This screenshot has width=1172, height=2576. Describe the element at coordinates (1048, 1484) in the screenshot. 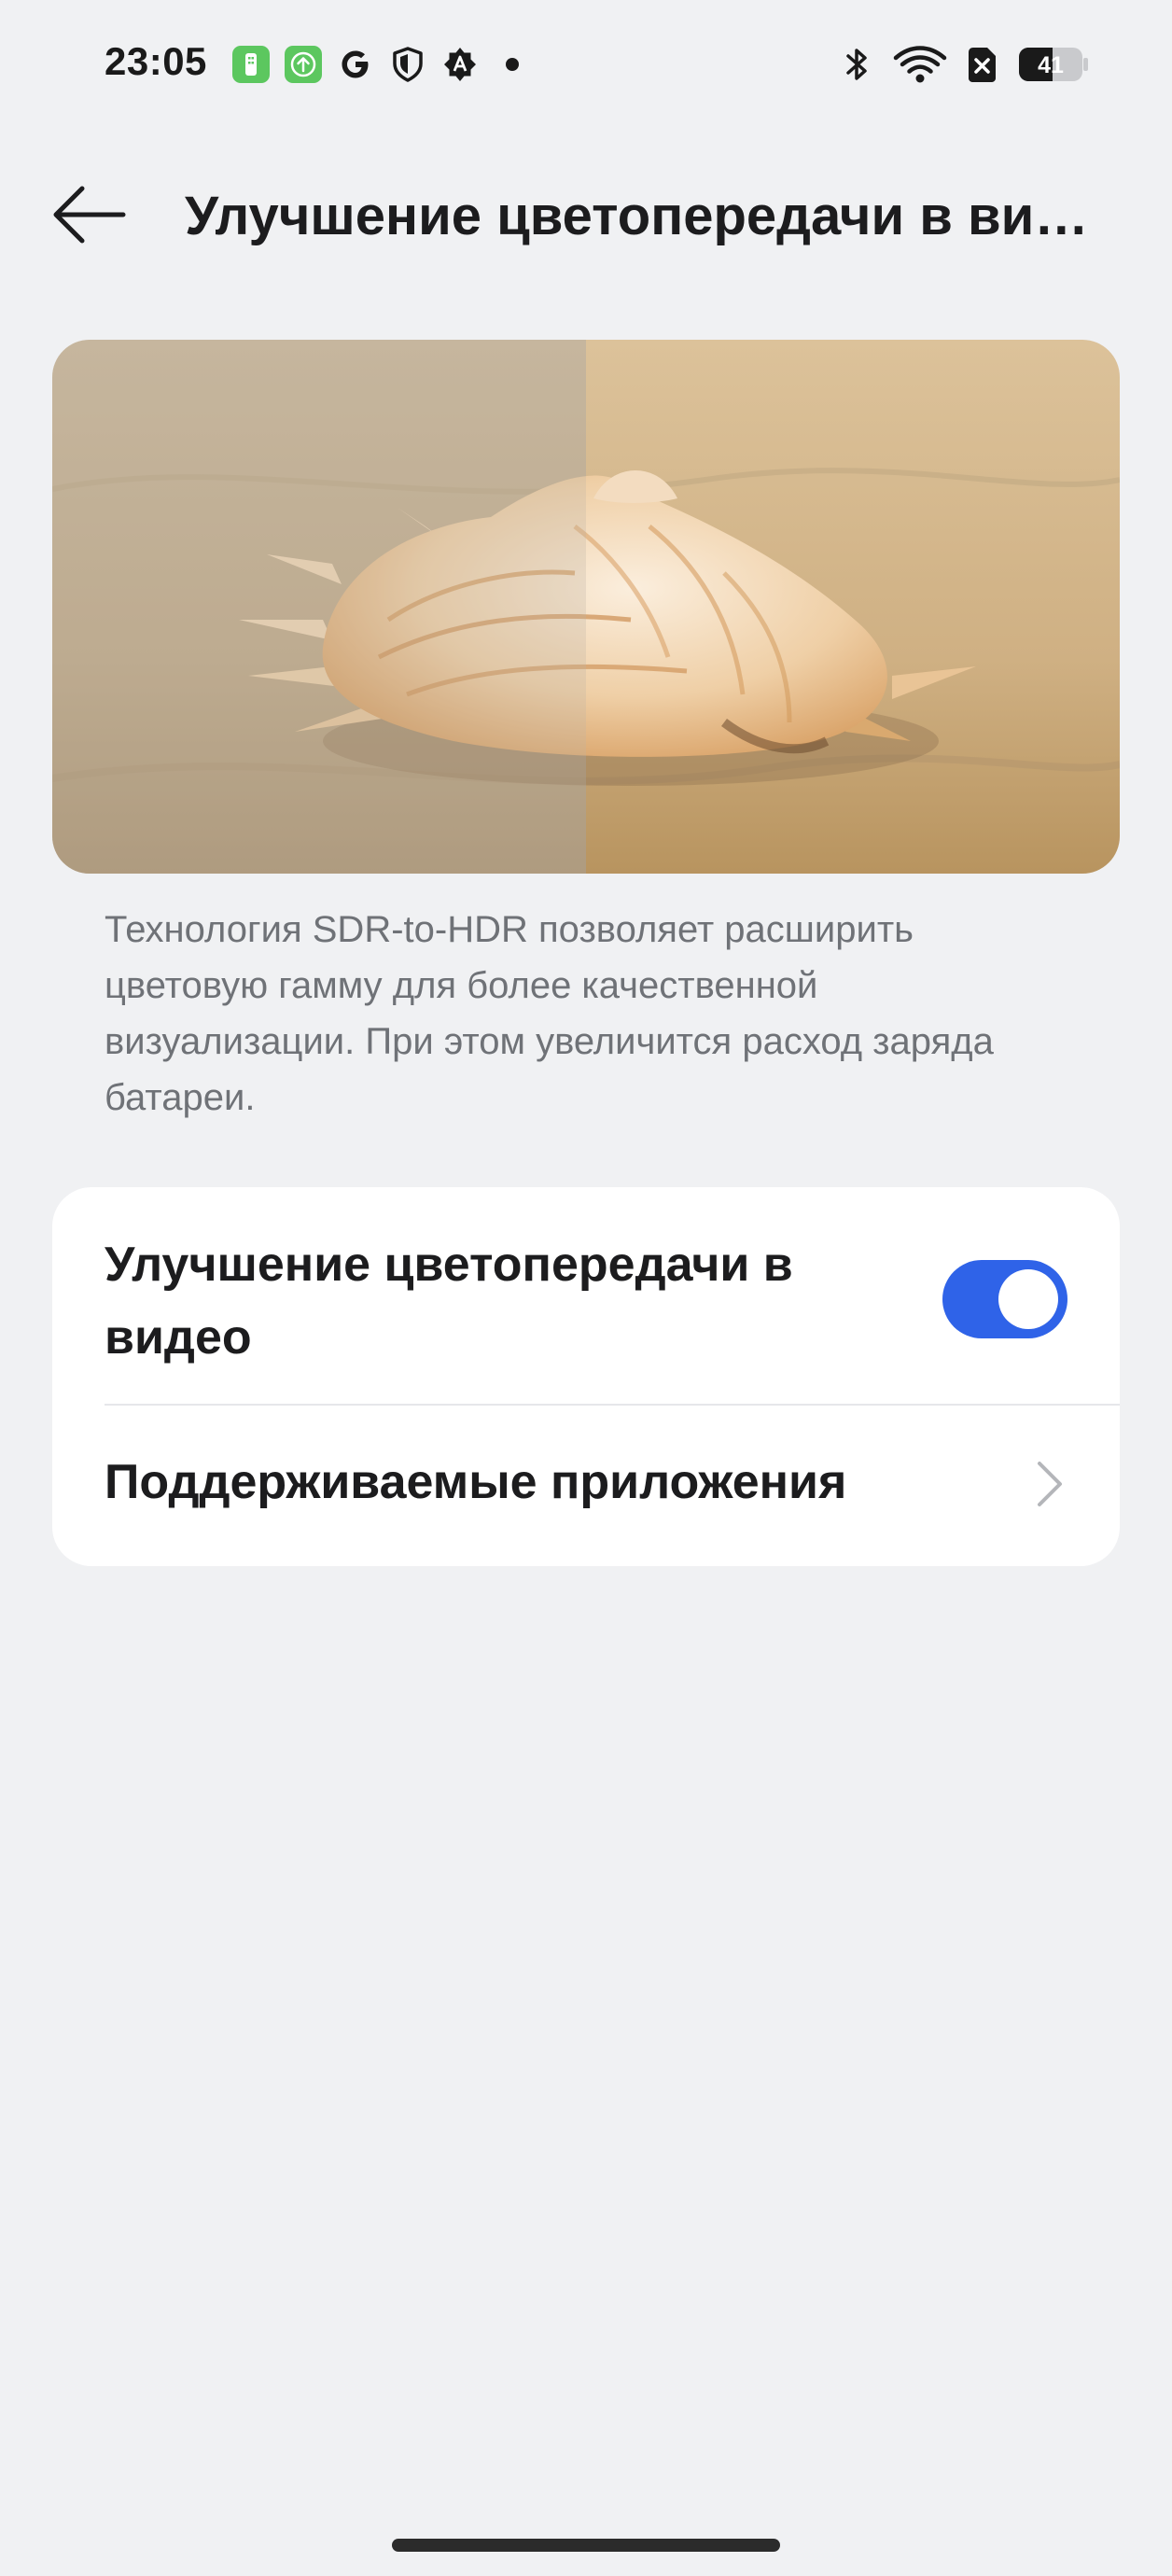

I see `chevron-right-icon` at that location.